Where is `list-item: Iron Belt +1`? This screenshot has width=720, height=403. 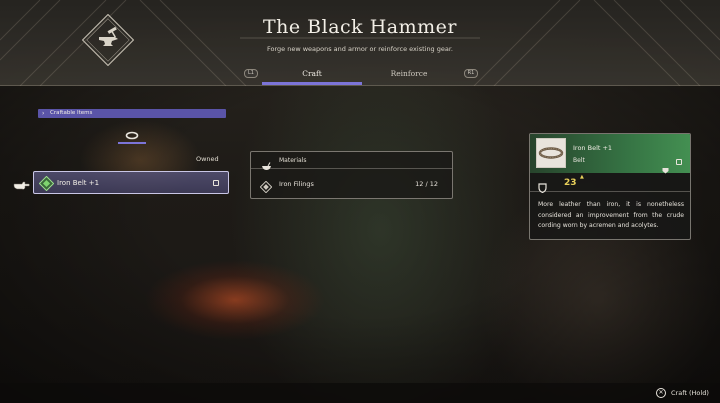 list-item: Iron Belt +1 is located at coordinates (131, 182).